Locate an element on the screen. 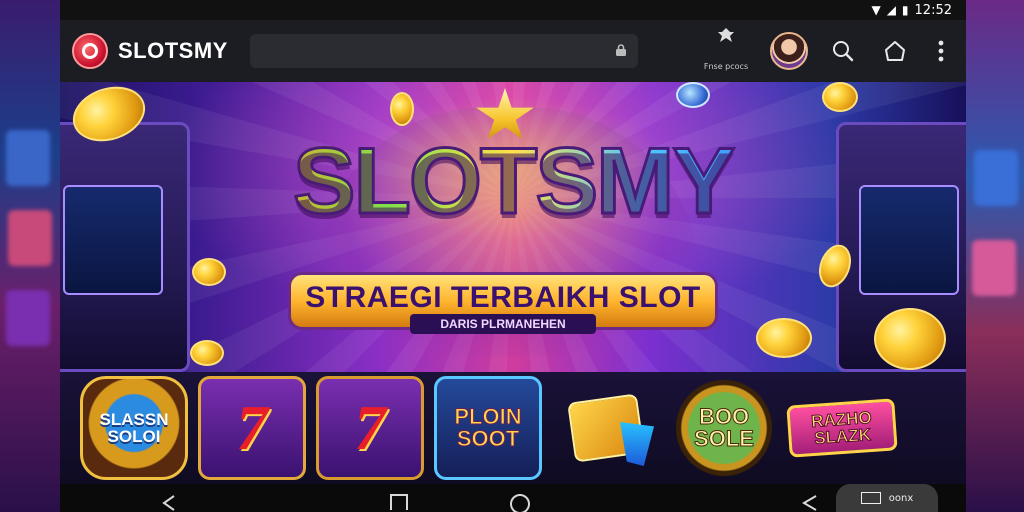  game-tile: RAZHO SLAZK is located at coordinates (842, 428).